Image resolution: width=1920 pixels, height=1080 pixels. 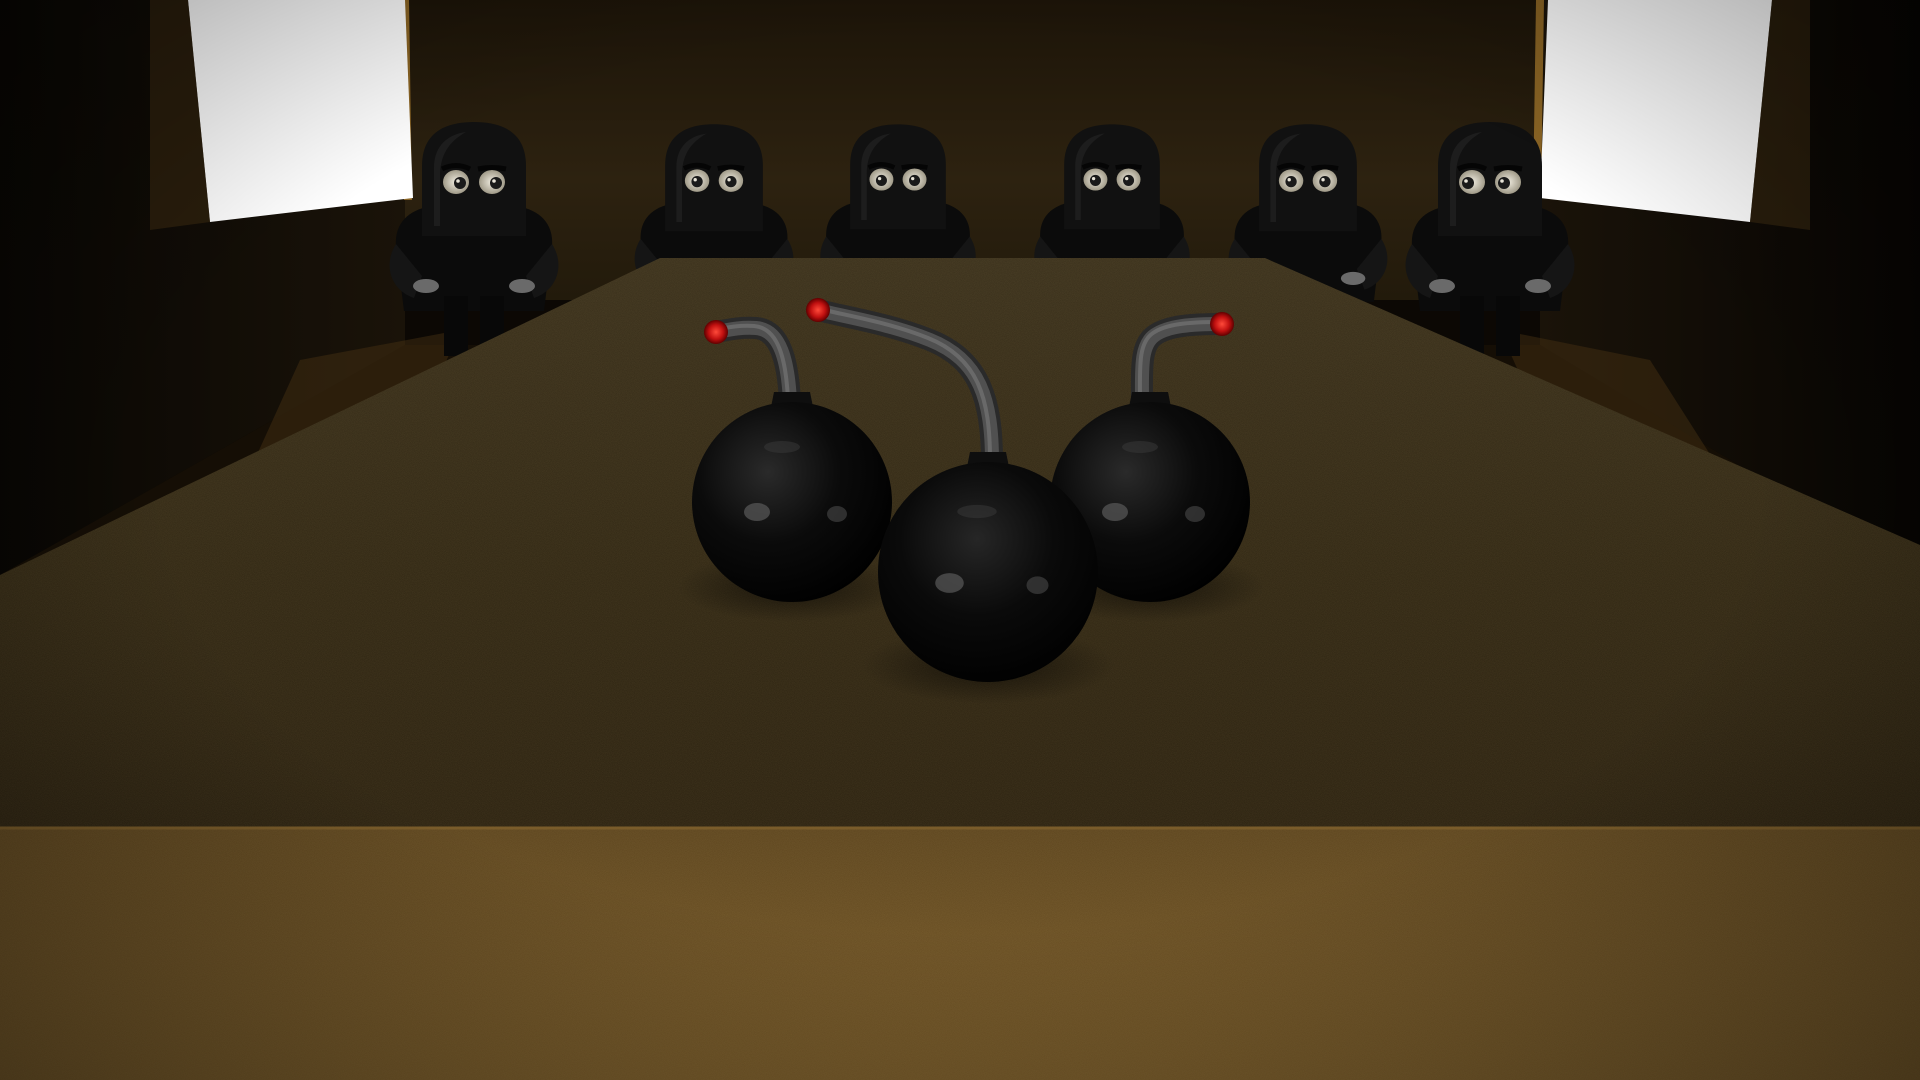 I want to click on left-window, so click(x=300, y=111).